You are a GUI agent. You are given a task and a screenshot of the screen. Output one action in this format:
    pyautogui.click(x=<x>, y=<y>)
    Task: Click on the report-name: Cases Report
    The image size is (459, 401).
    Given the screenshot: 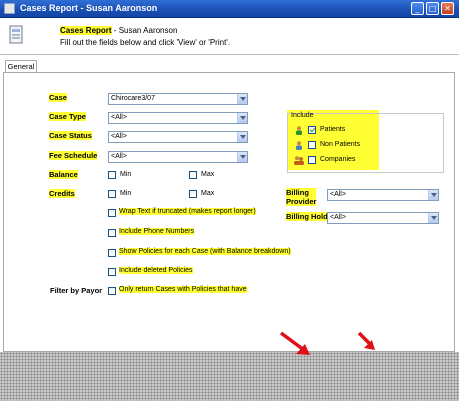 What is the action you would take?
    pyautogui.click(x=86, y=30)
    